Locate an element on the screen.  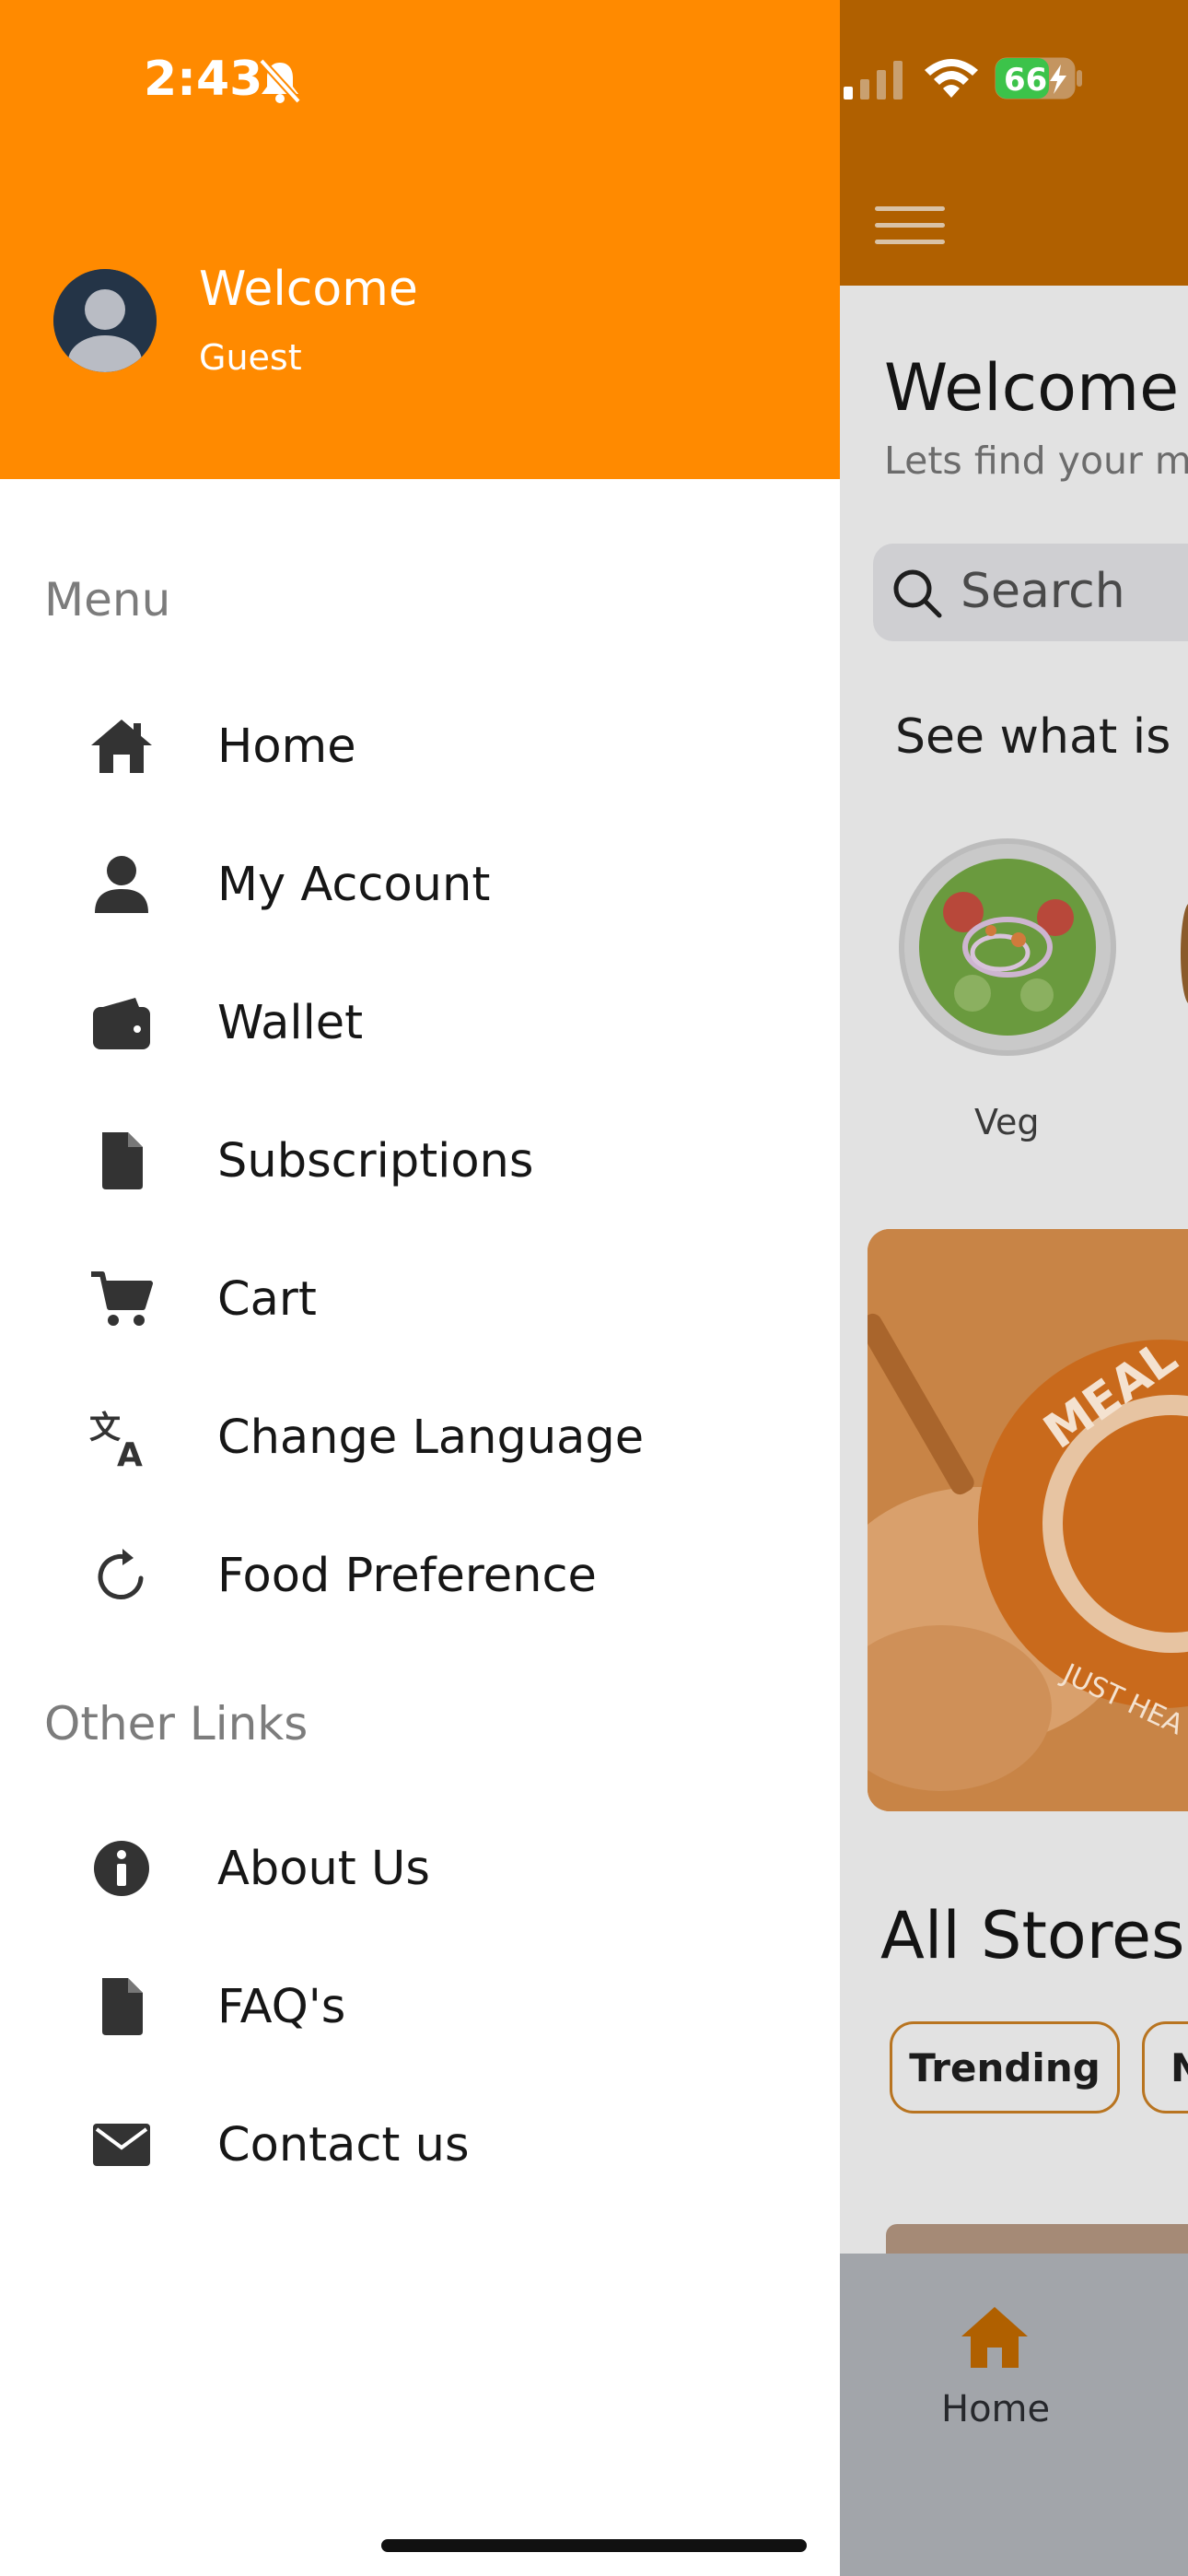
mail-icon is located at coordinates (121, 2145).